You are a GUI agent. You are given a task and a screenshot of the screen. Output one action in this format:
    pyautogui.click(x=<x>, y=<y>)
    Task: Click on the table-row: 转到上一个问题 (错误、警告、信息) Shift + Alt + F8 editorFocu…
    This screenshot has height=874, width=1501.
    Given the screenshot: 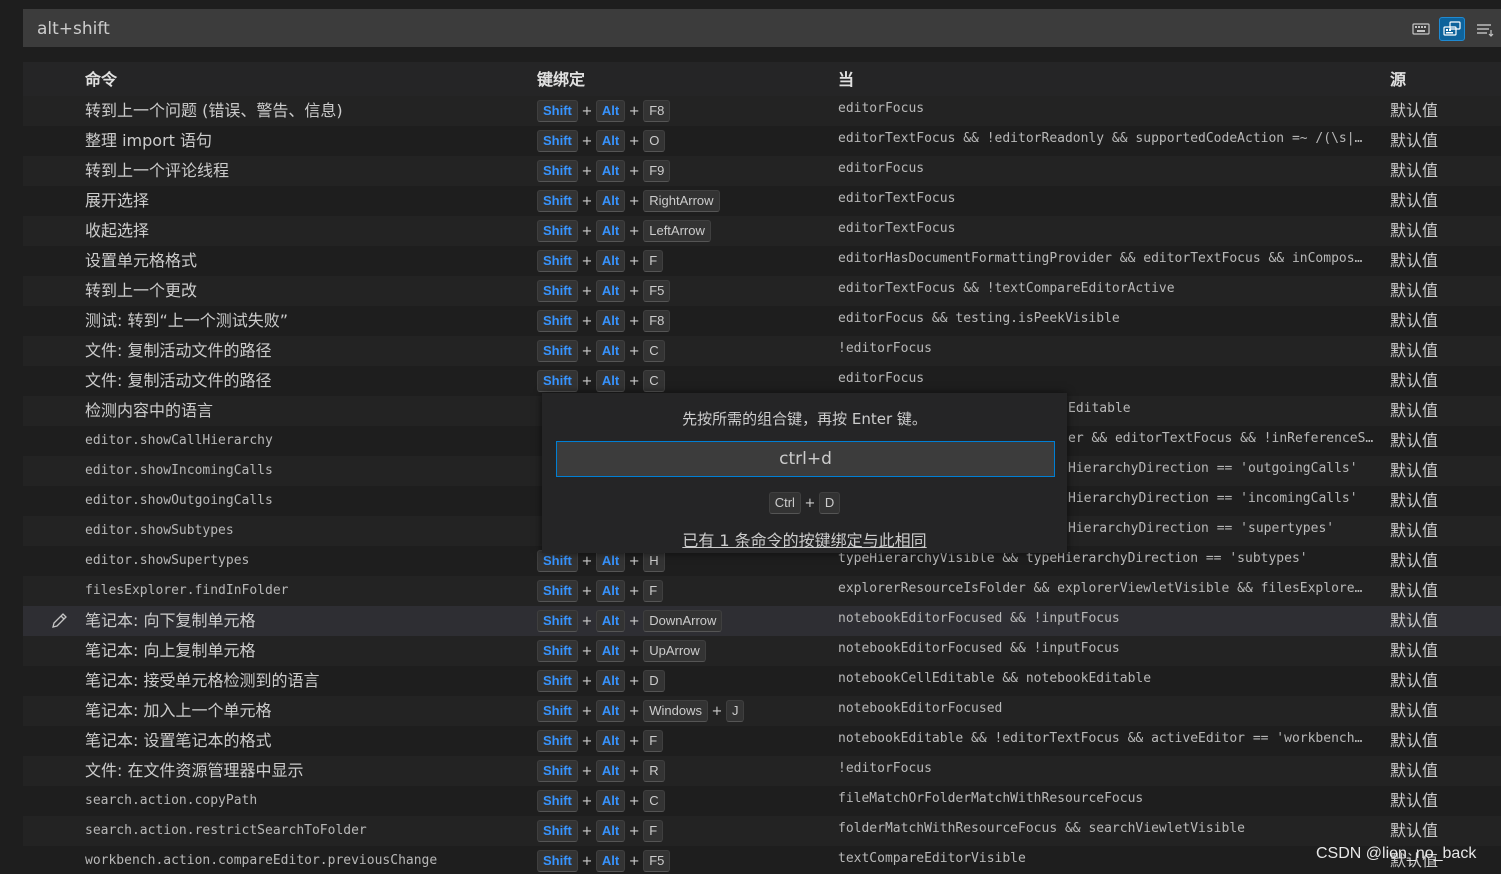 What is the action you would take?
    pyautogui.click(x=762, y=111)
    